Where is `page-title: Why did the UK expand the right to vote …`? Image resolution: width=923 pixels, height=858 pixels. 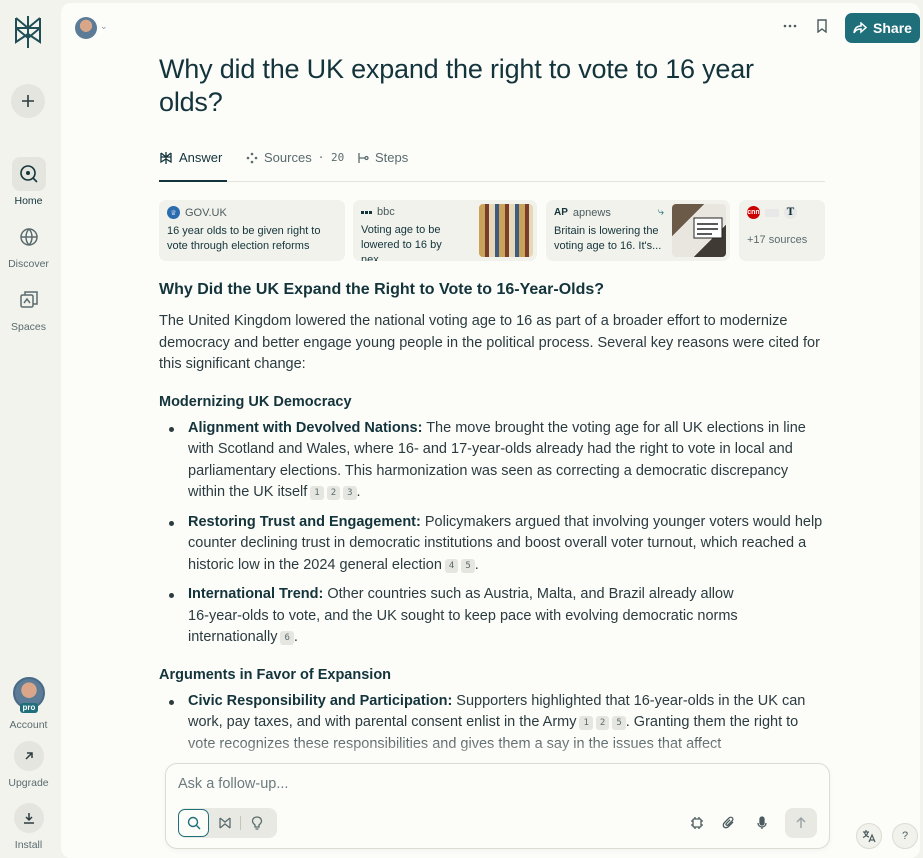 page-title: Why did the UK expand the right to vote … is located at coordinates (456, 85).